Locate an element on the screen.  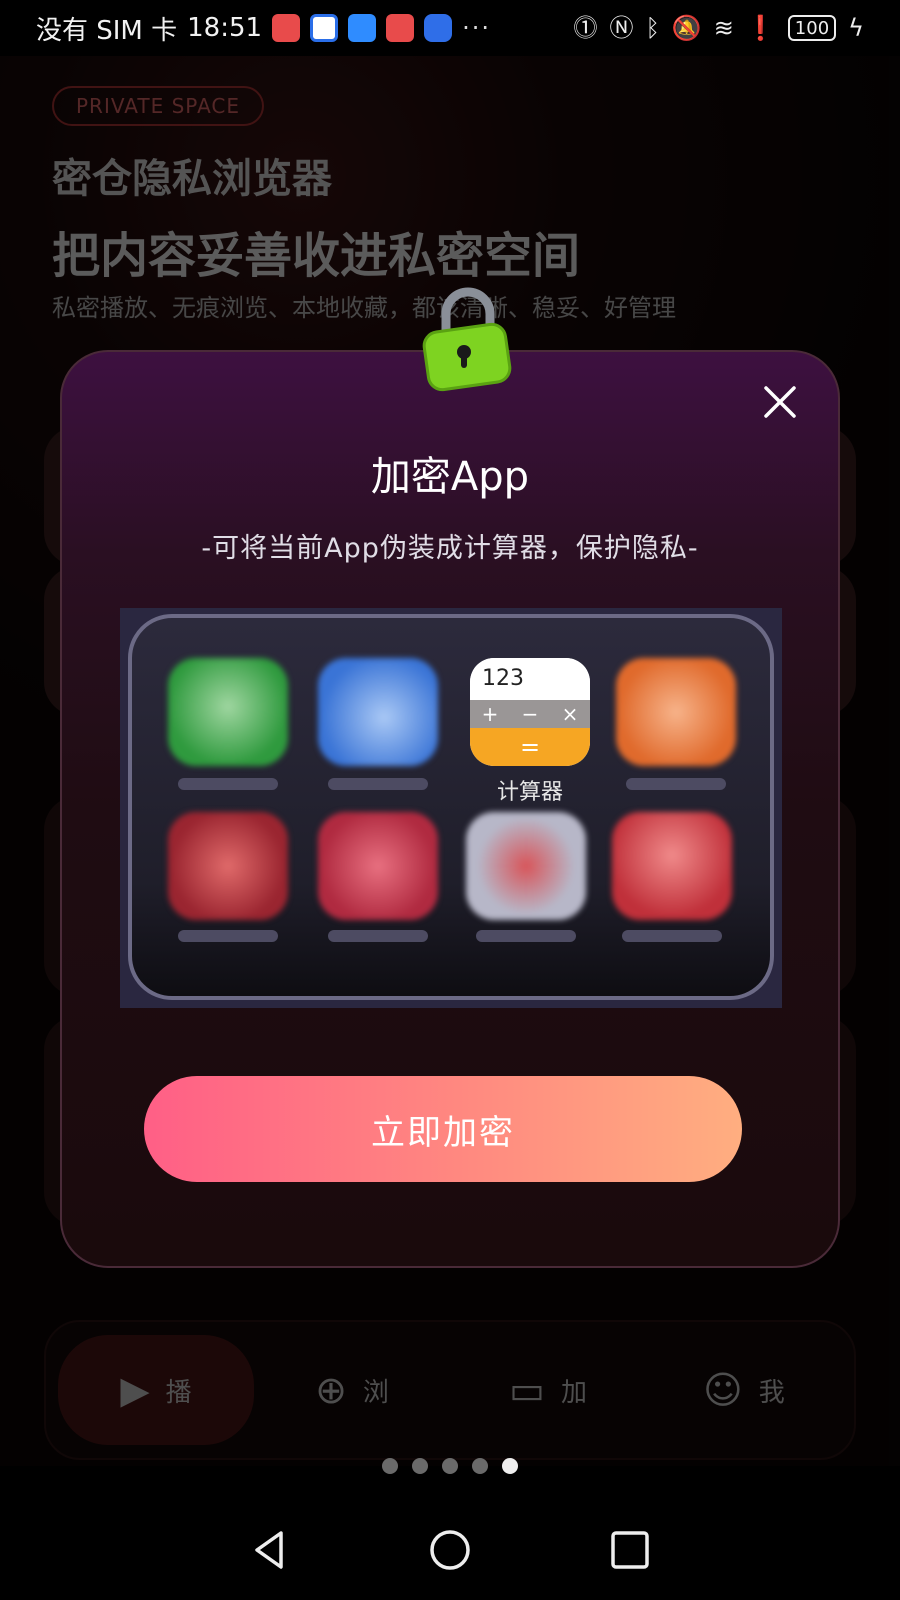
page-heading: 把内容妥善收进私密空间 is located at coordinates (316, 256).